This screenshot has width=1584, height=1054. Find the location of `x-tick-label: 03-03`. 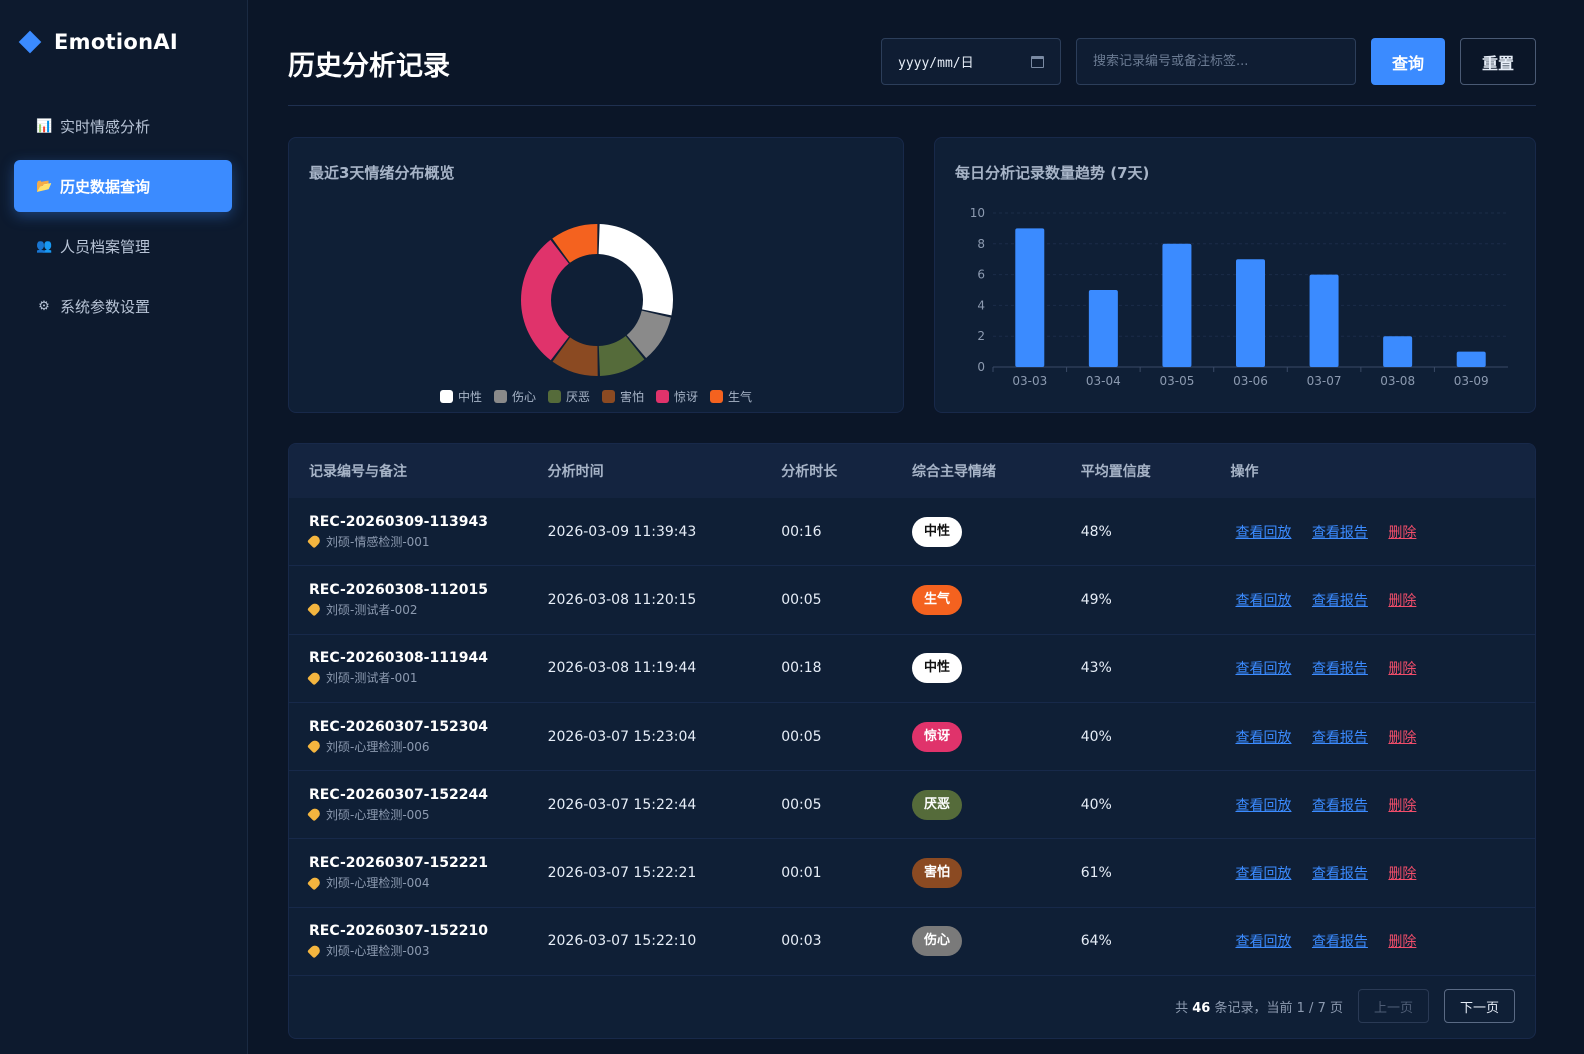

x-tick-label: 03-03 is located at coordinates (1029, 381).